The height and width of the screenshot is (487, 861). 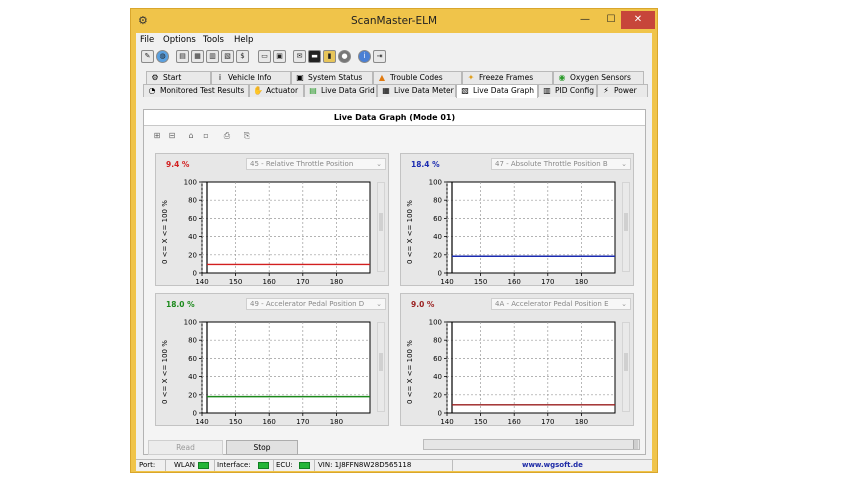 What do you see at coordinates (162, 56) in the screenshot?
I see `globe-icon: ◍` at bounding box center [162, 56].